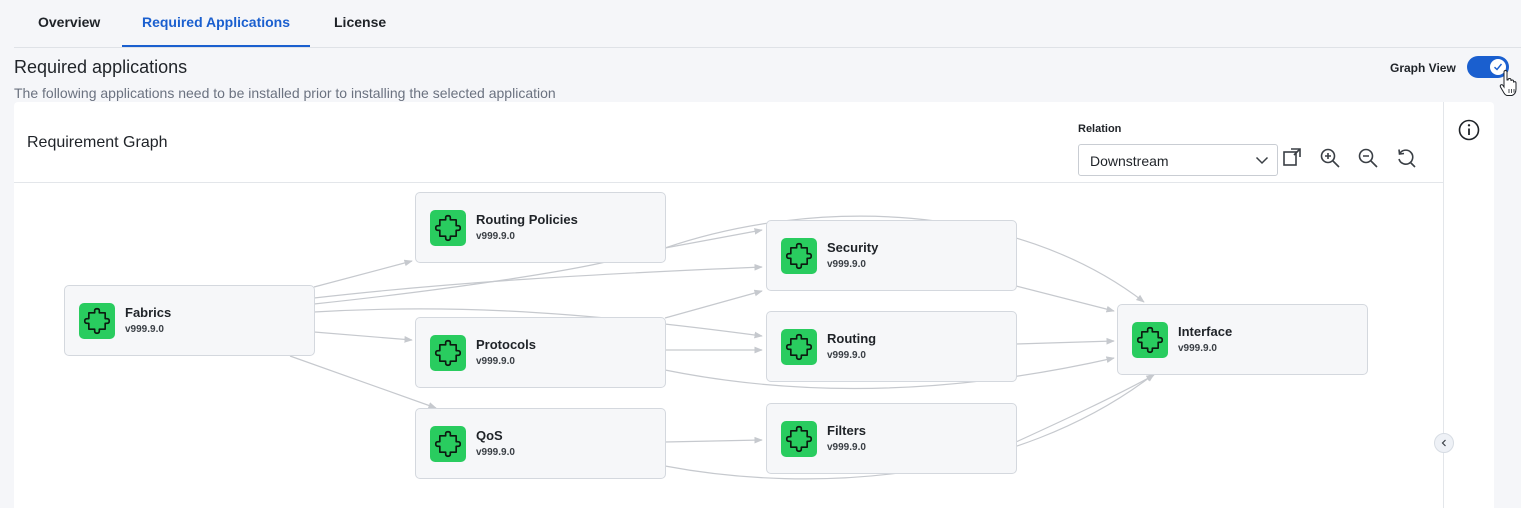 This screenshot has height=508, width=1521. Describe the element at coordinates (853, 247) in the screenshot. I see `node-name: Security` at that location.